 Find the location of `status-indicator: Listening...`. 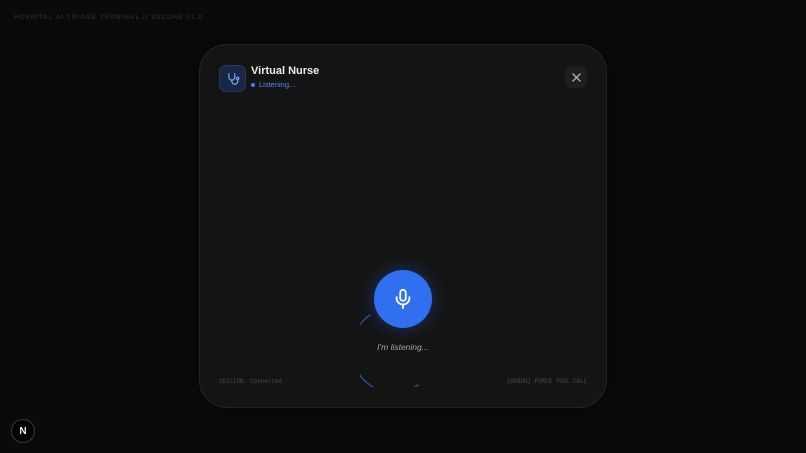

status-indicator: Listening... is located at coordinates (273, 84).